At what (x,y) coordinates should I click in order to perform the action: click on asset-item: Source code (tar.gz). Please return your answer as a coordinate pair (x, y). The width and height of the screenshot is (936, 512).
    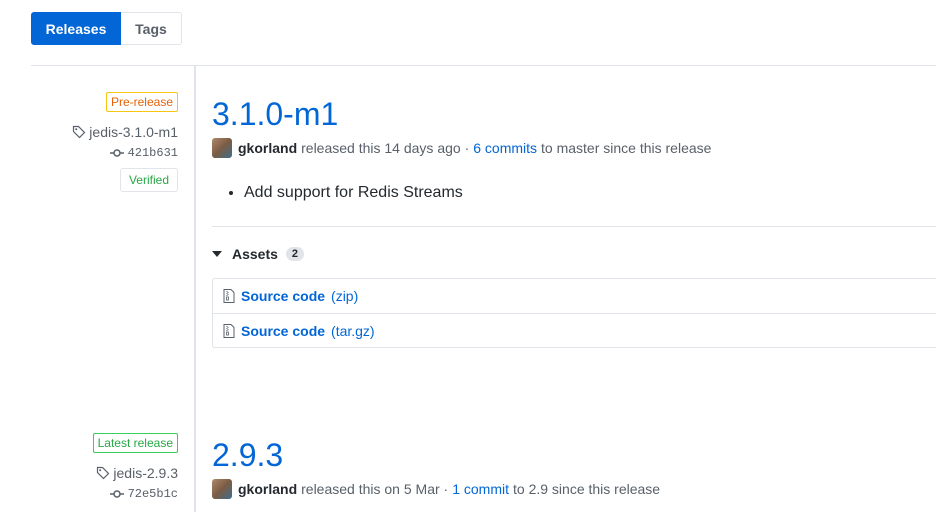
    Looking at the image, I should click on (574, 330).